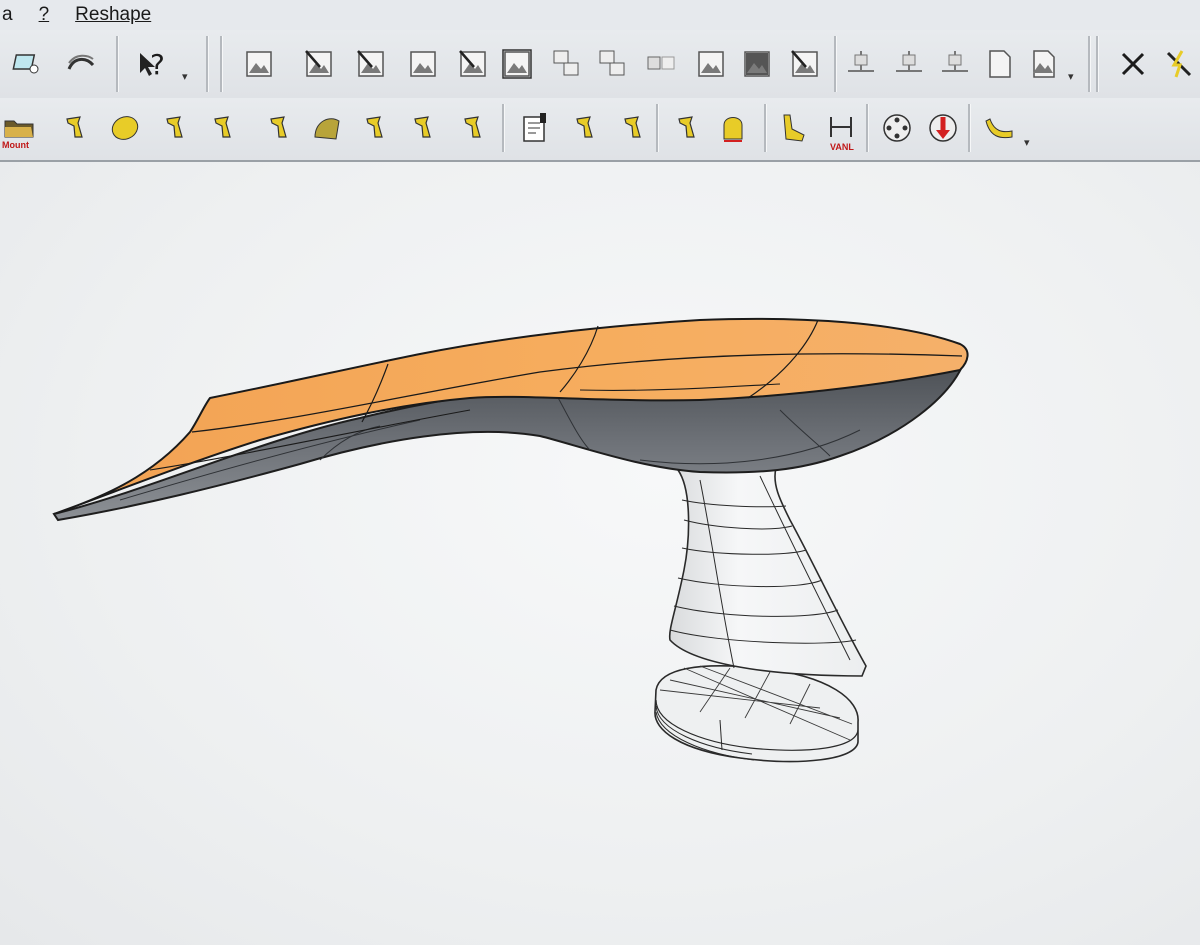 The image size is (1200, 945). I want to click on insole-profile-icon-graphic, so click(999, 128).